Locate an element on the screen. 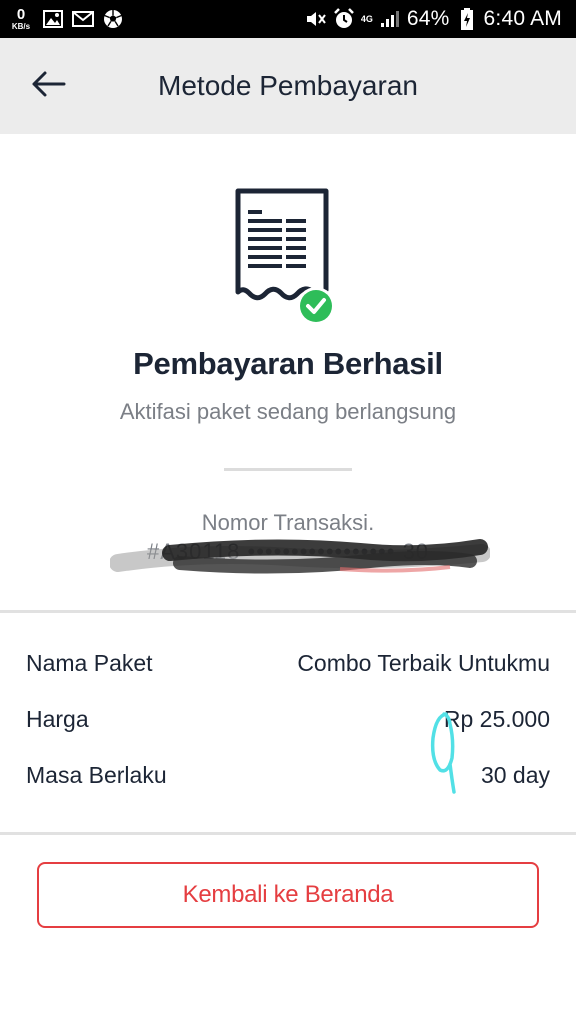 The height and width of the screenshot is (1024, 576). network-type: 4G is located at coordinates (366, 18).